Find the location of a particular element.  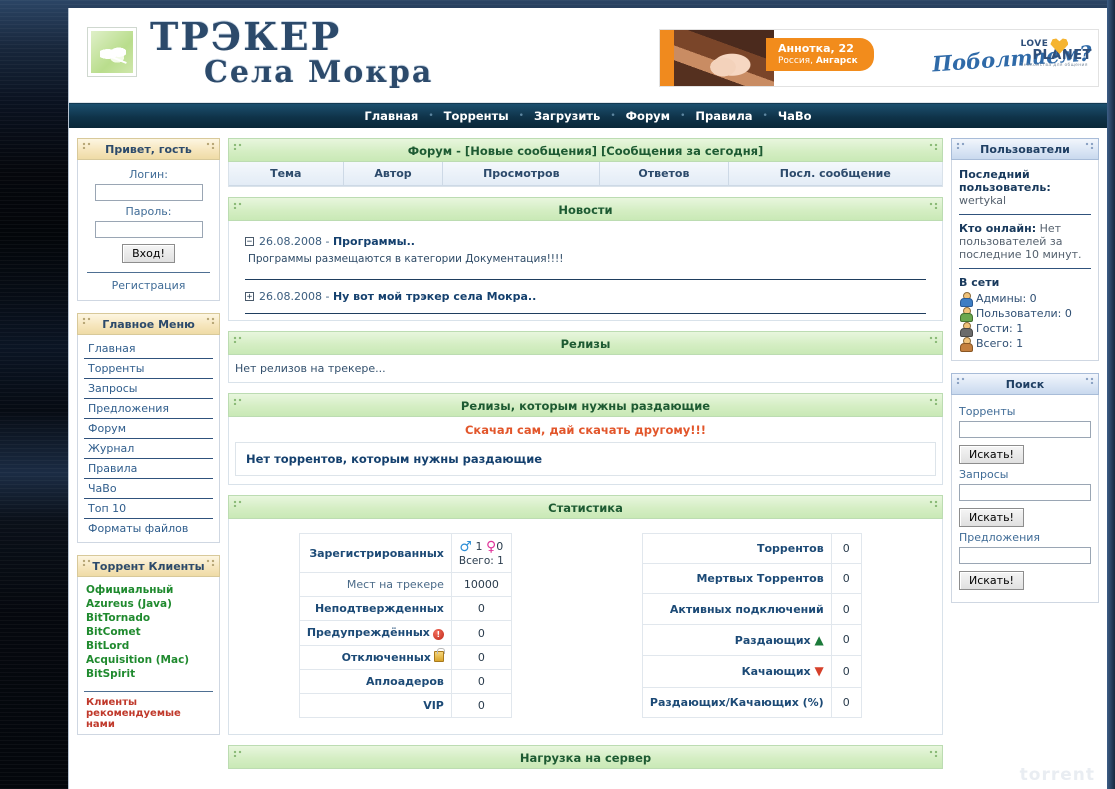

guest-user-icon is located at coordinates (966, 329).